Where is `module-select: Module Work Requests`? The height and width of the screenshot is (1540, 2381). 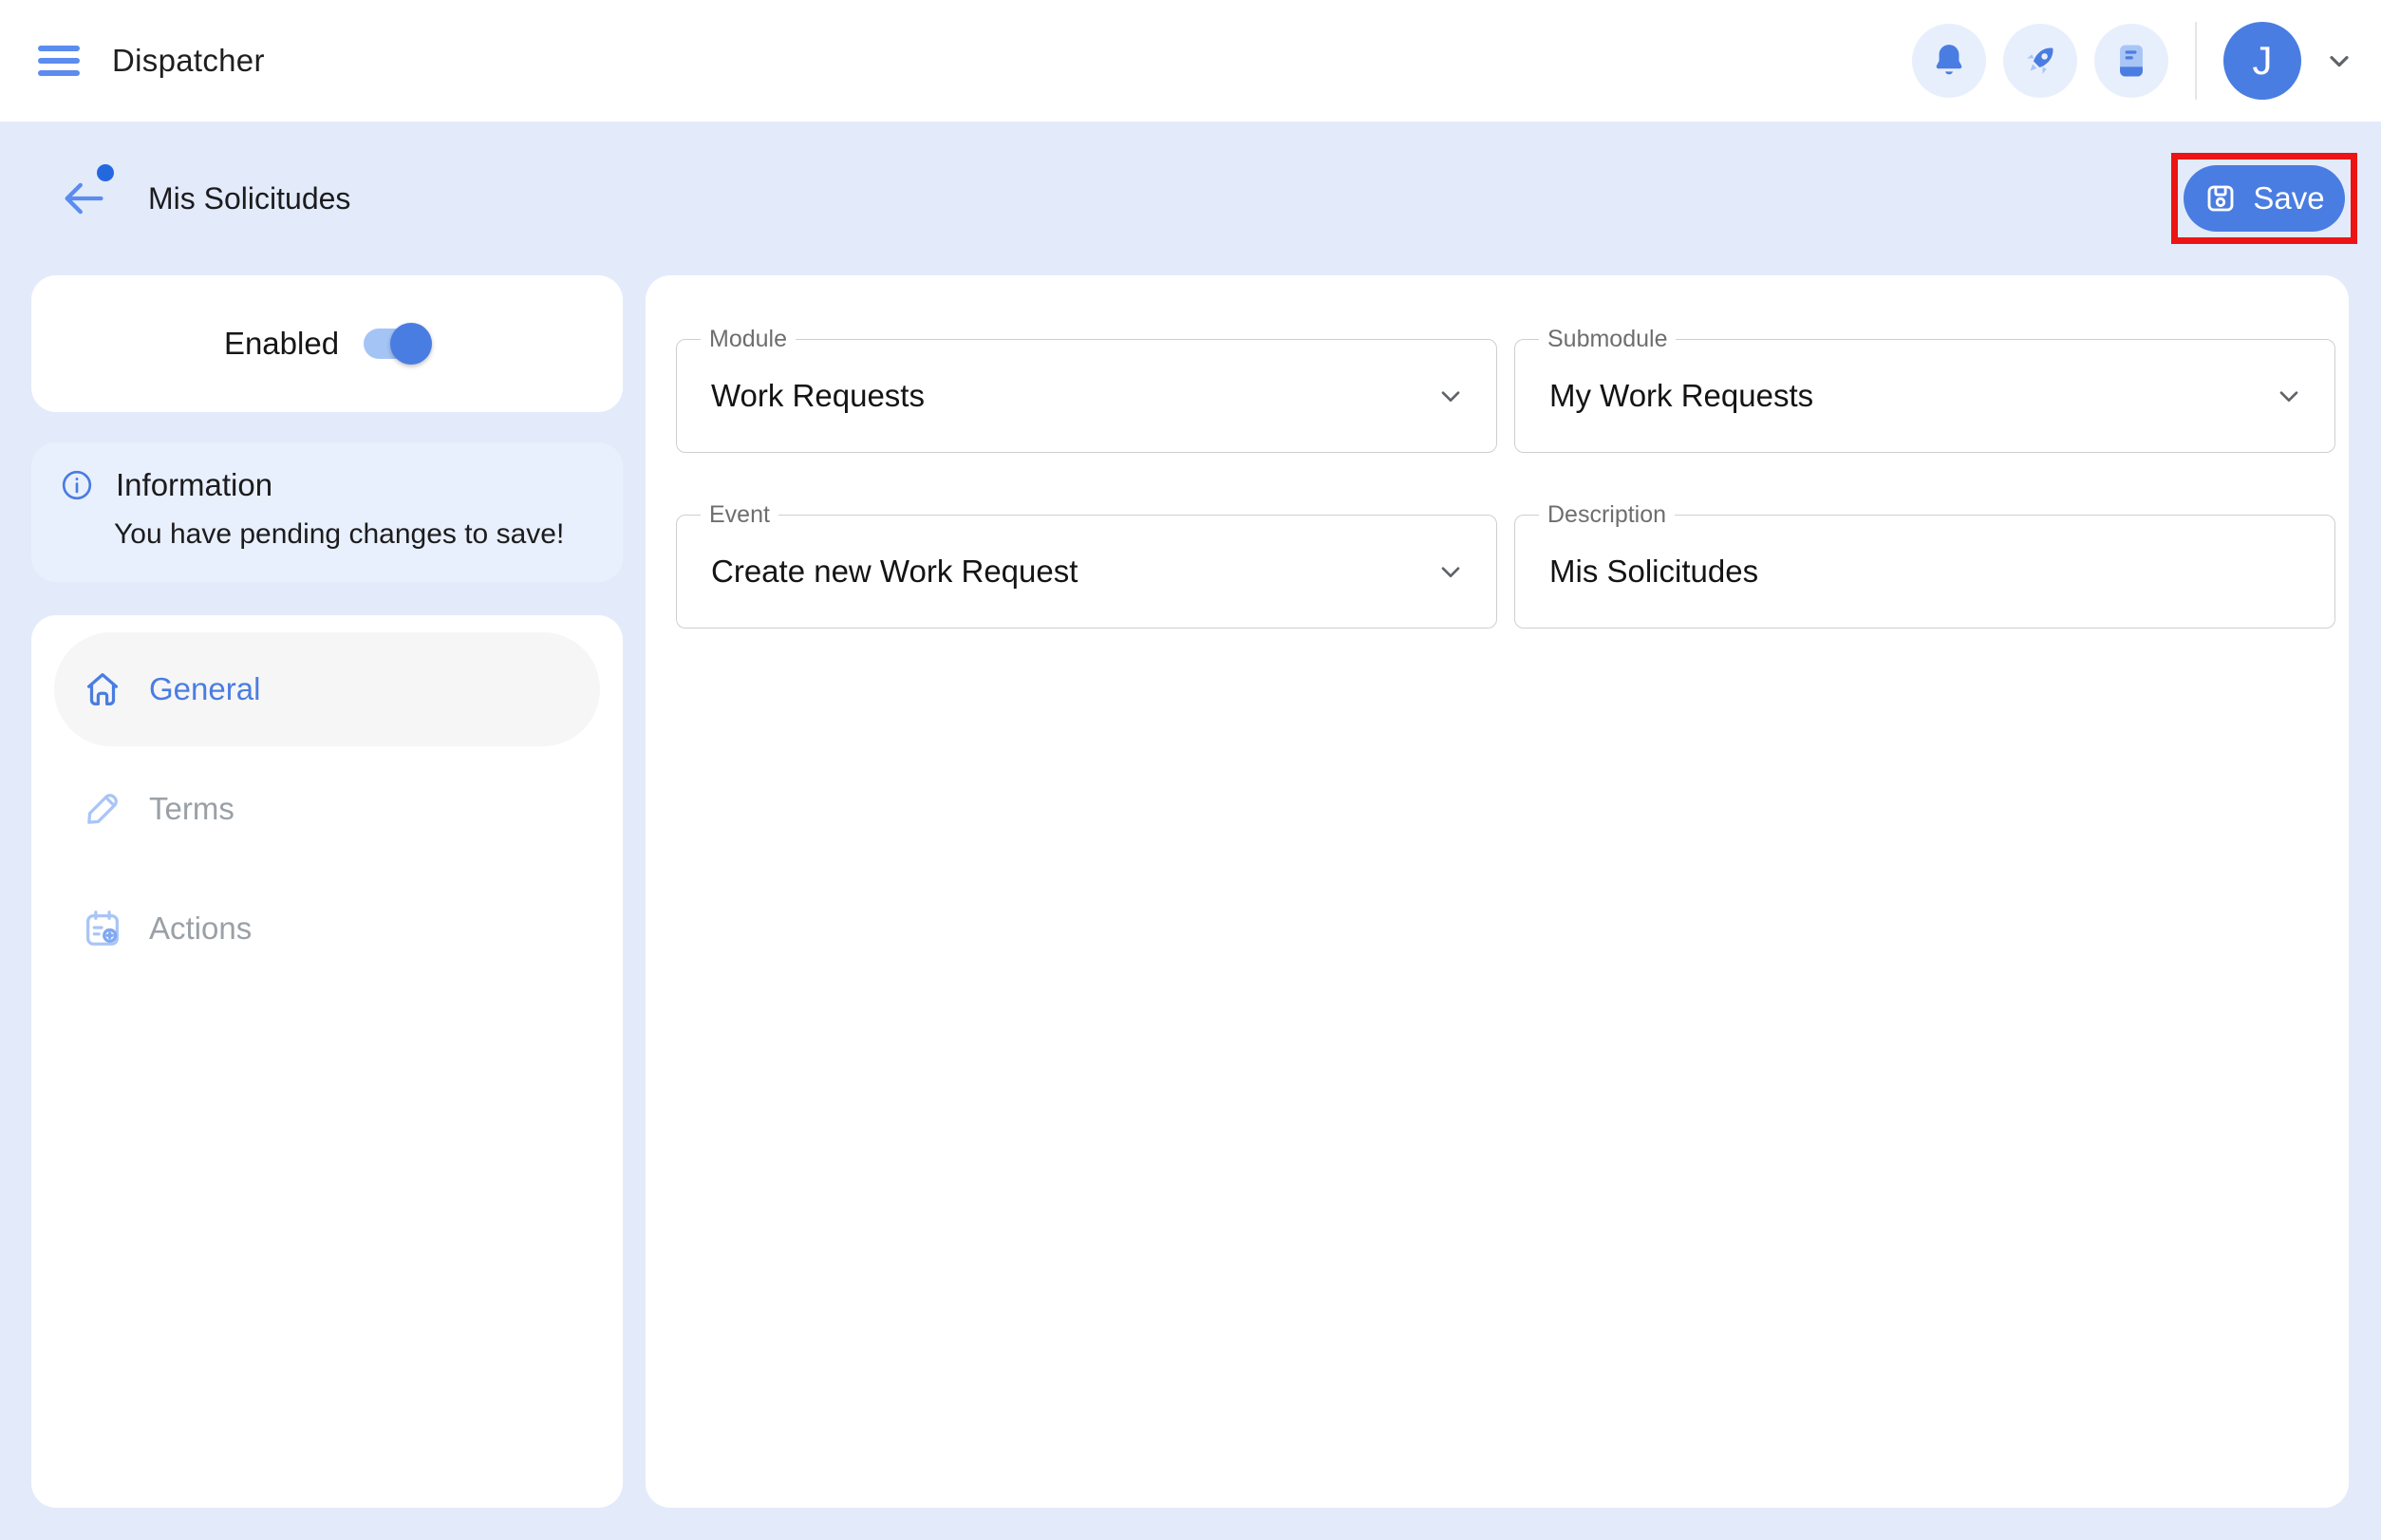 module-select: Module Work Requests is located at coordinates (1087, 389).